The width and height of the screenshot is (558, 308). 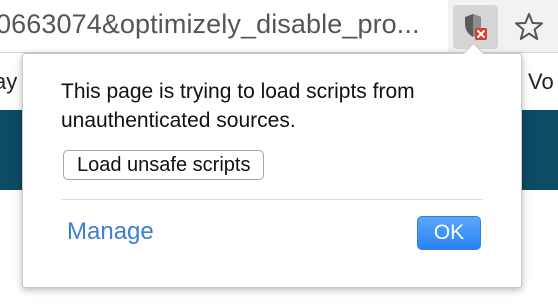 I want to click on load-unsafe-scripts-button: Load unsafe scripts, so click(x=164, y=165).